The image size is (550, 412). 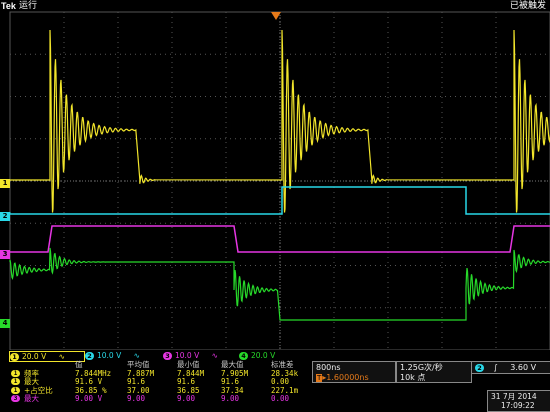 I want to click on timebase-box: 800ns T▸1.60000ns, so click(x=354, y=372).